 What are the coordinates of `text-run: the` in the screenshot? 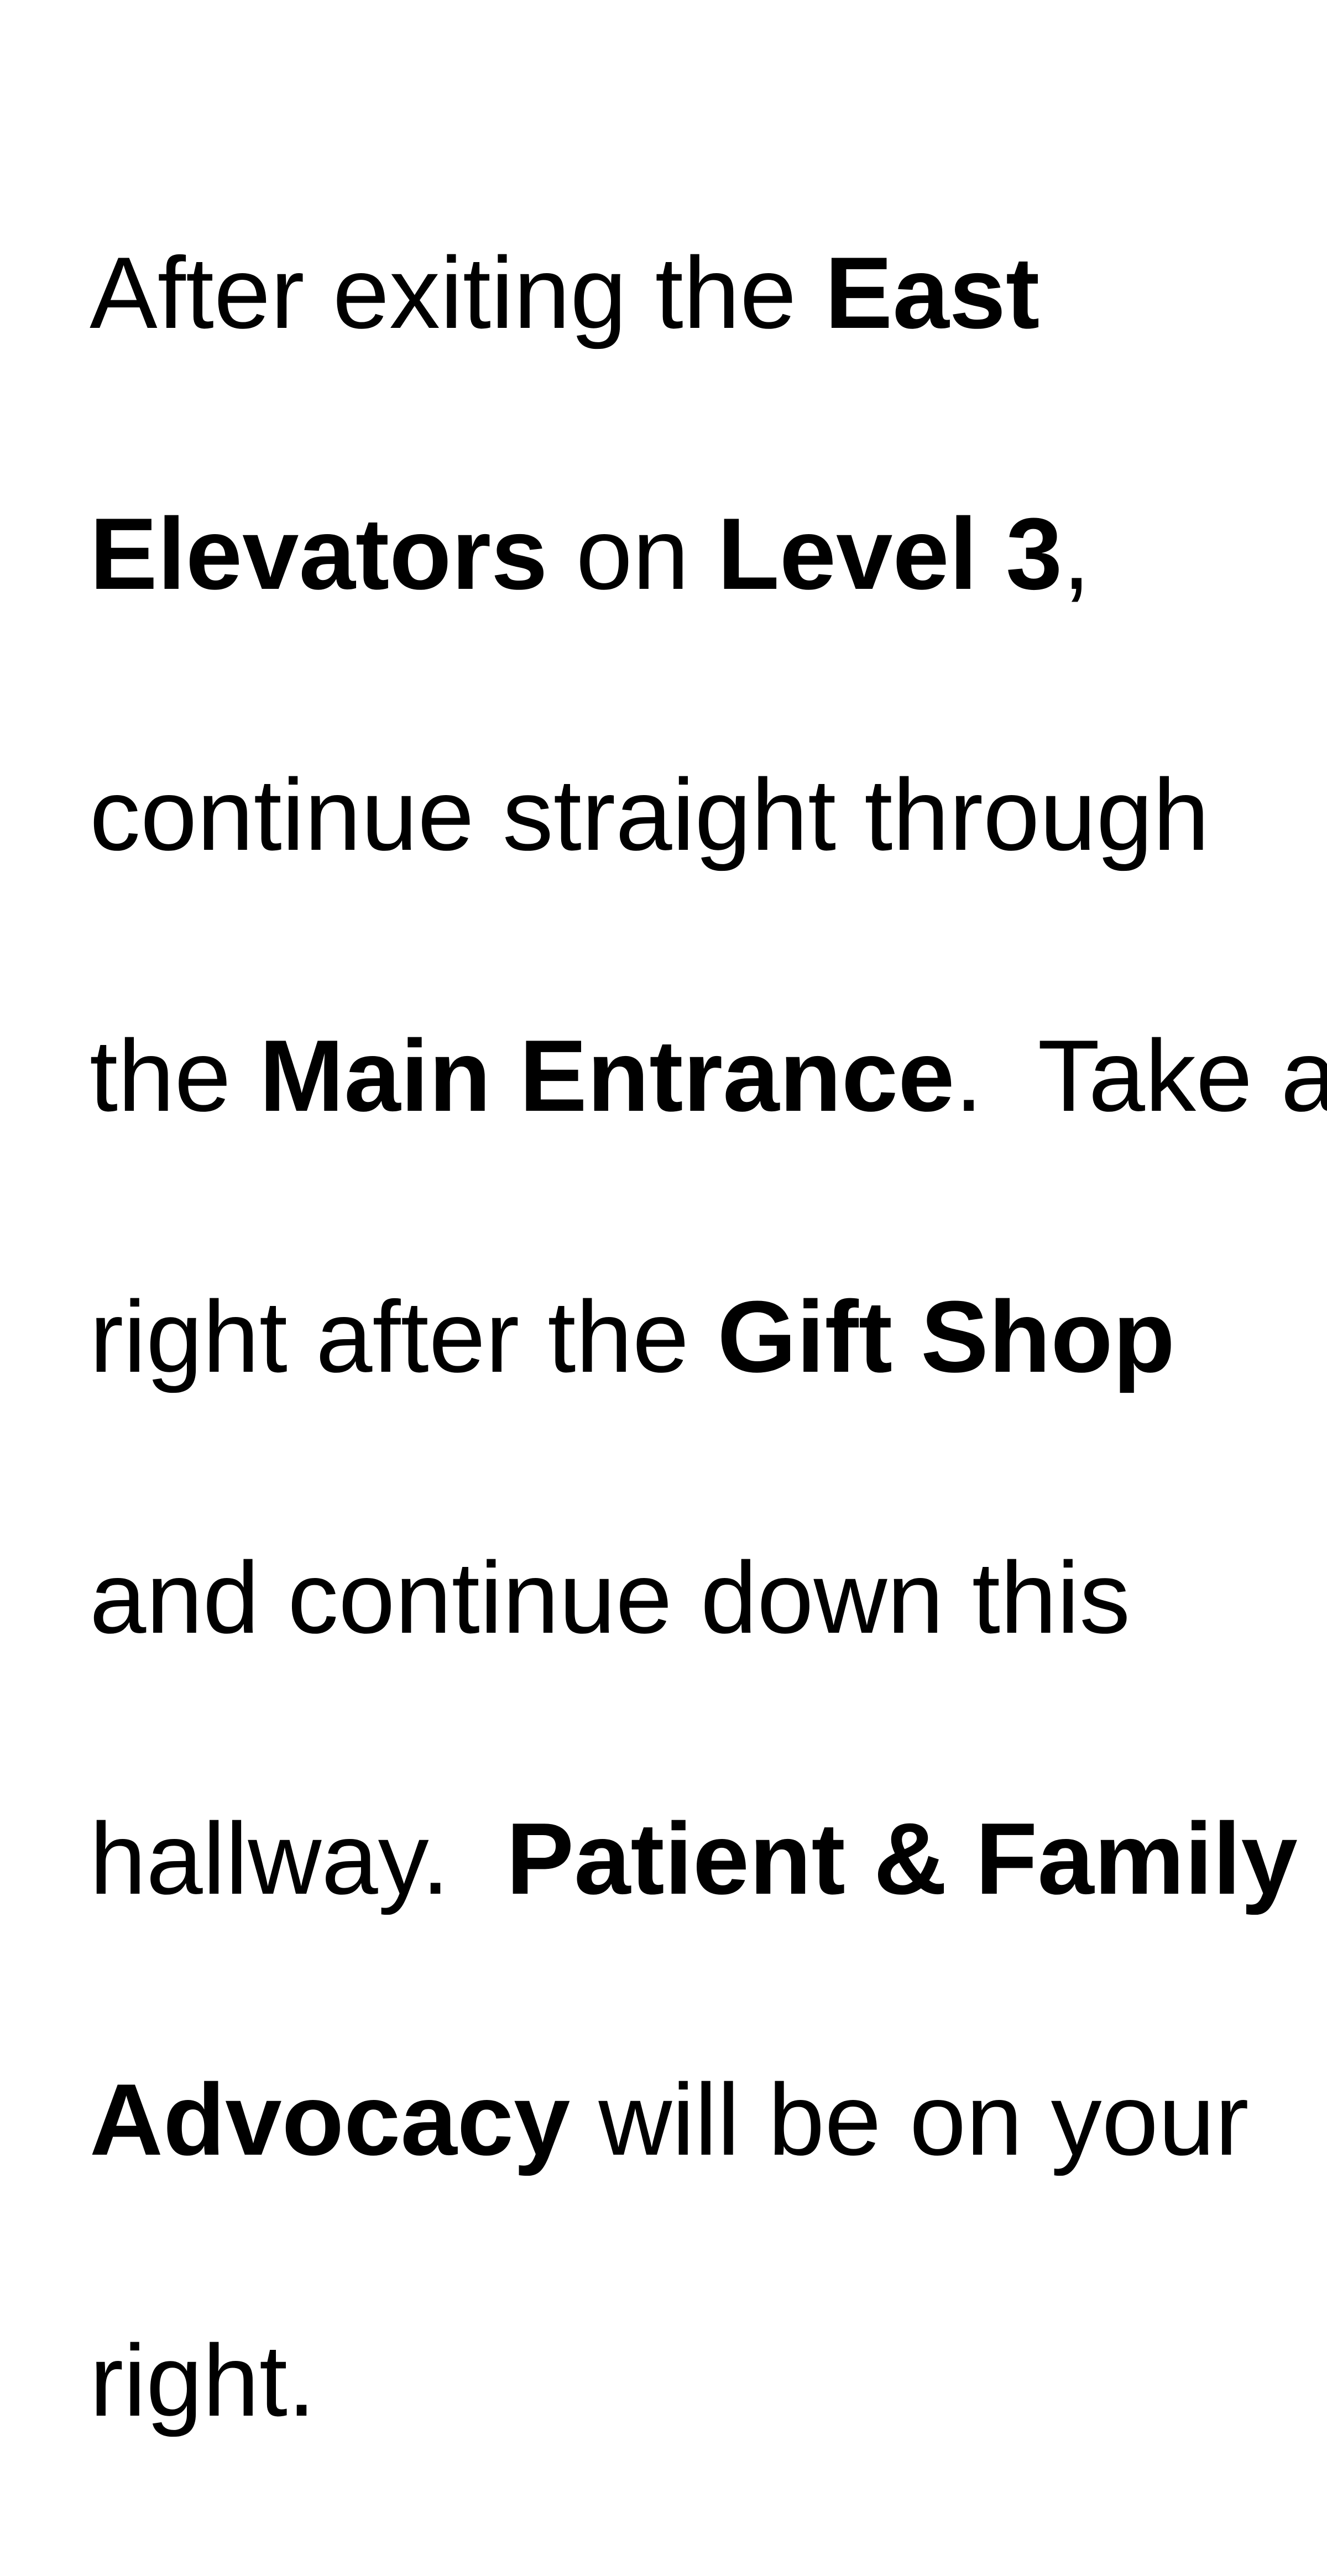 It's located at (174, 1075).